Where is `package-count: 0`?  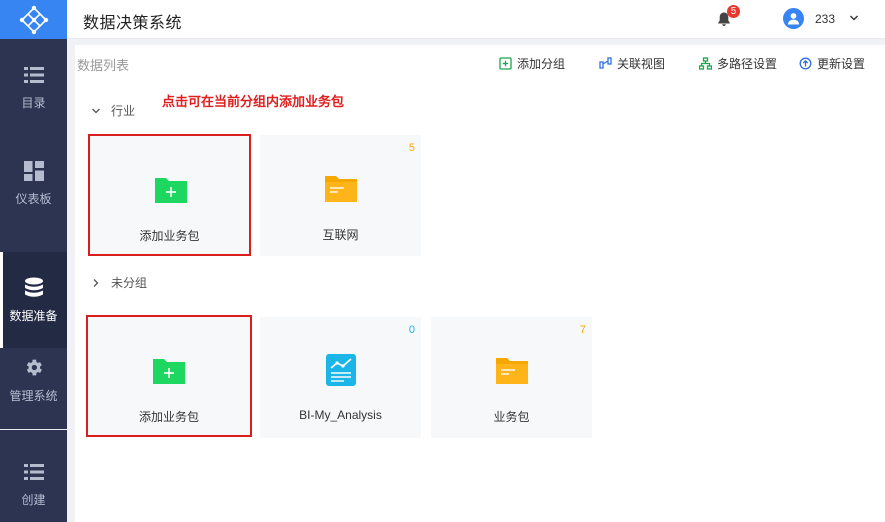 package-count: 0 is located at coordinates (411, 330).